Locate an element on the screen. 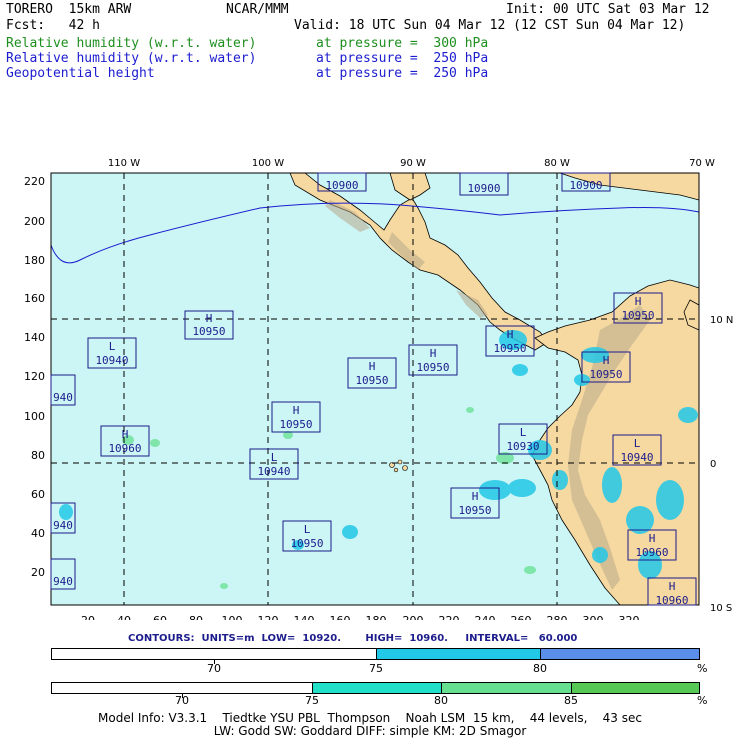 Image resolution: width=740 pixels, height=740 pixels. x-tick: 240 is located at coordinates (485, 617).